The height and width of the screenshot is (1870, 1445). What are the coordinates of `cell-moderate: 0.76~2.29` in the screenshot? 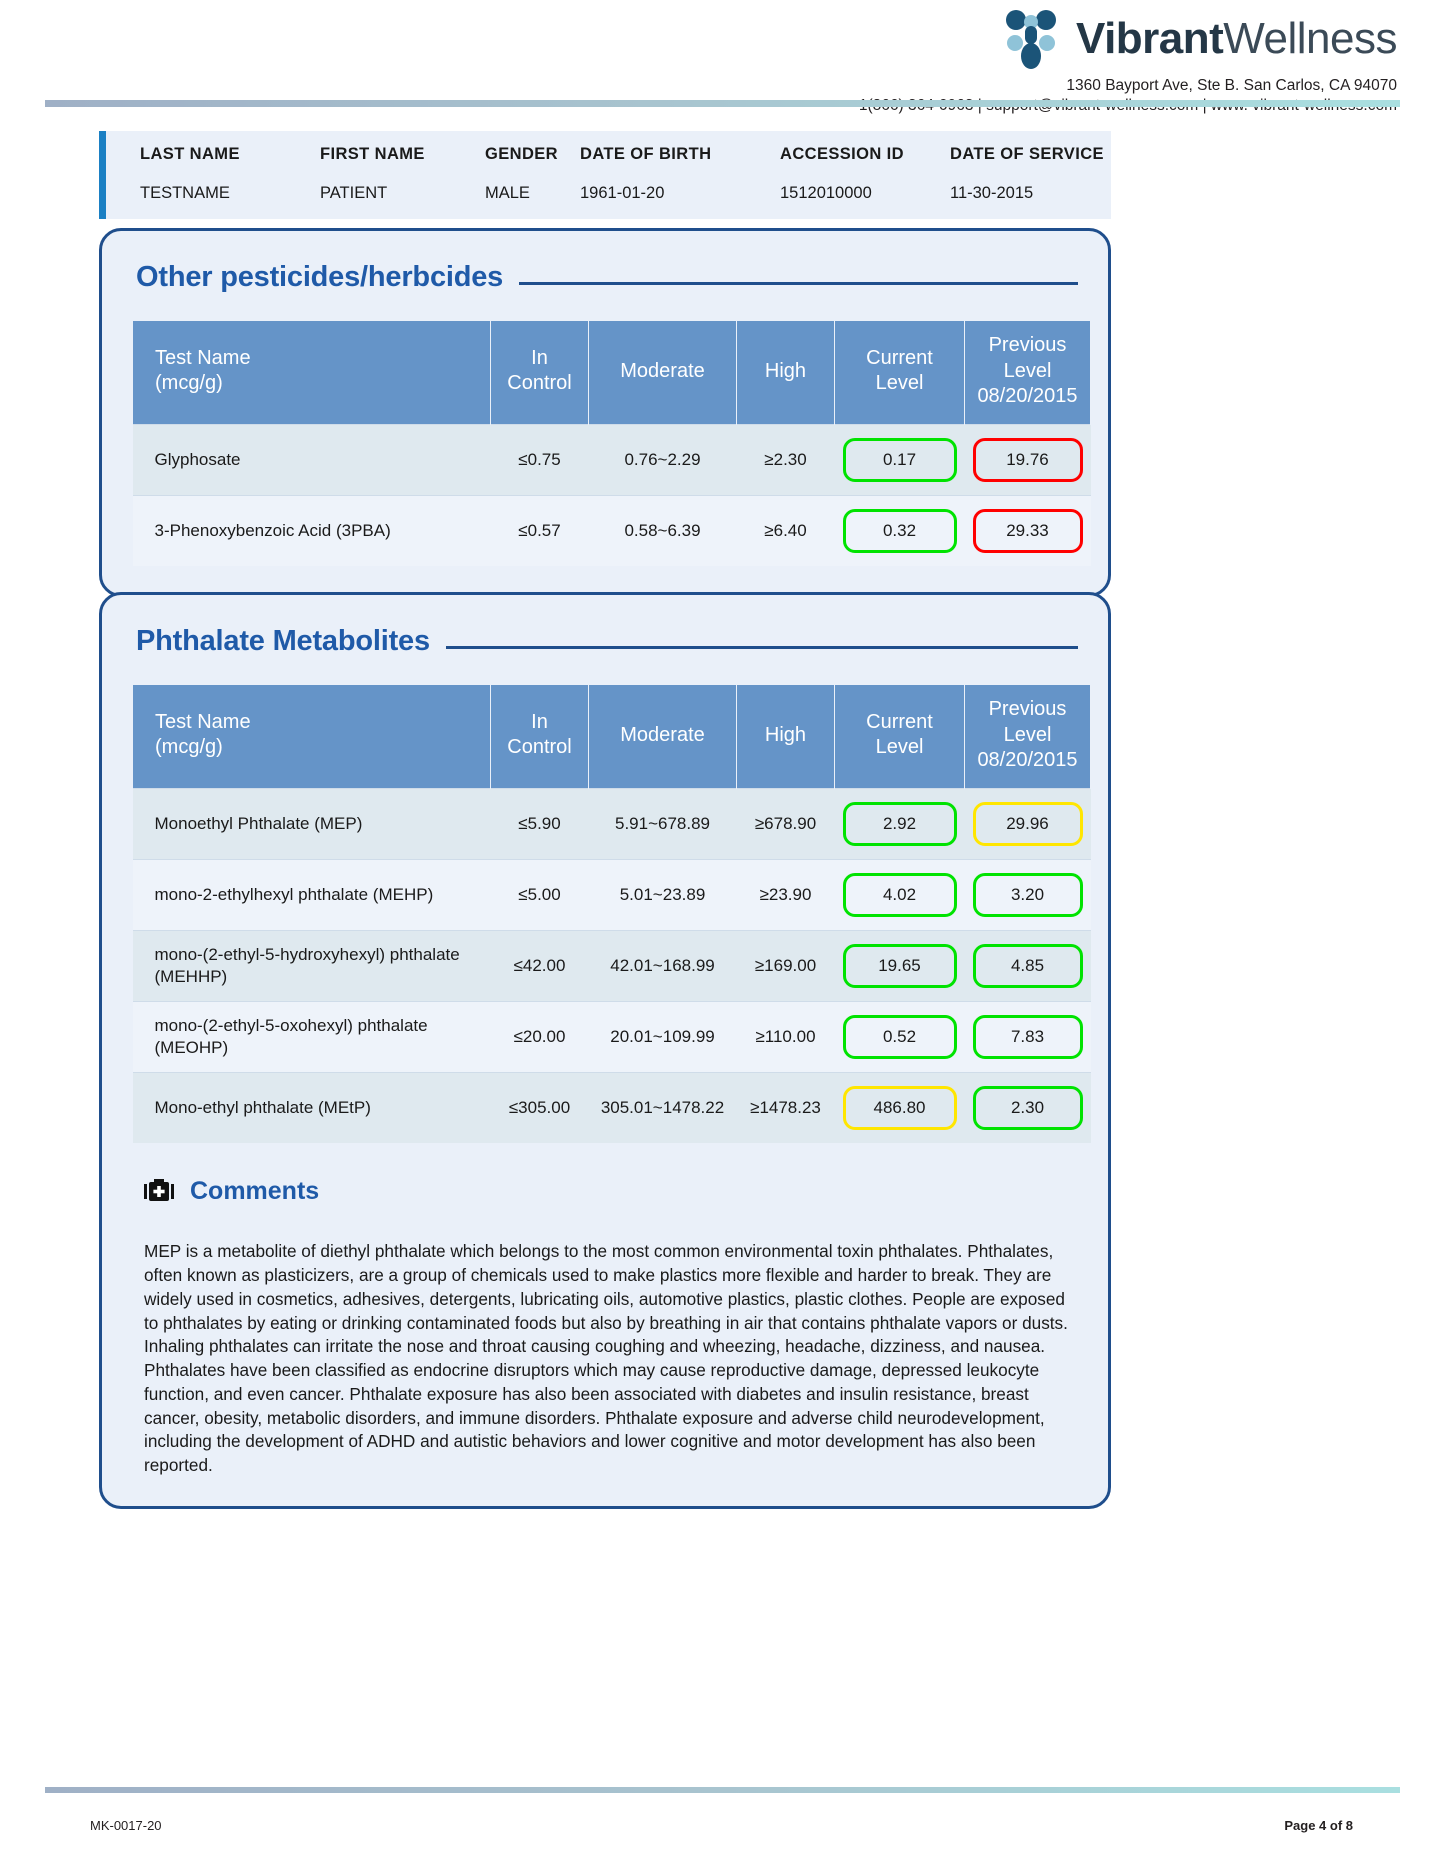 It's located at (662, 459).